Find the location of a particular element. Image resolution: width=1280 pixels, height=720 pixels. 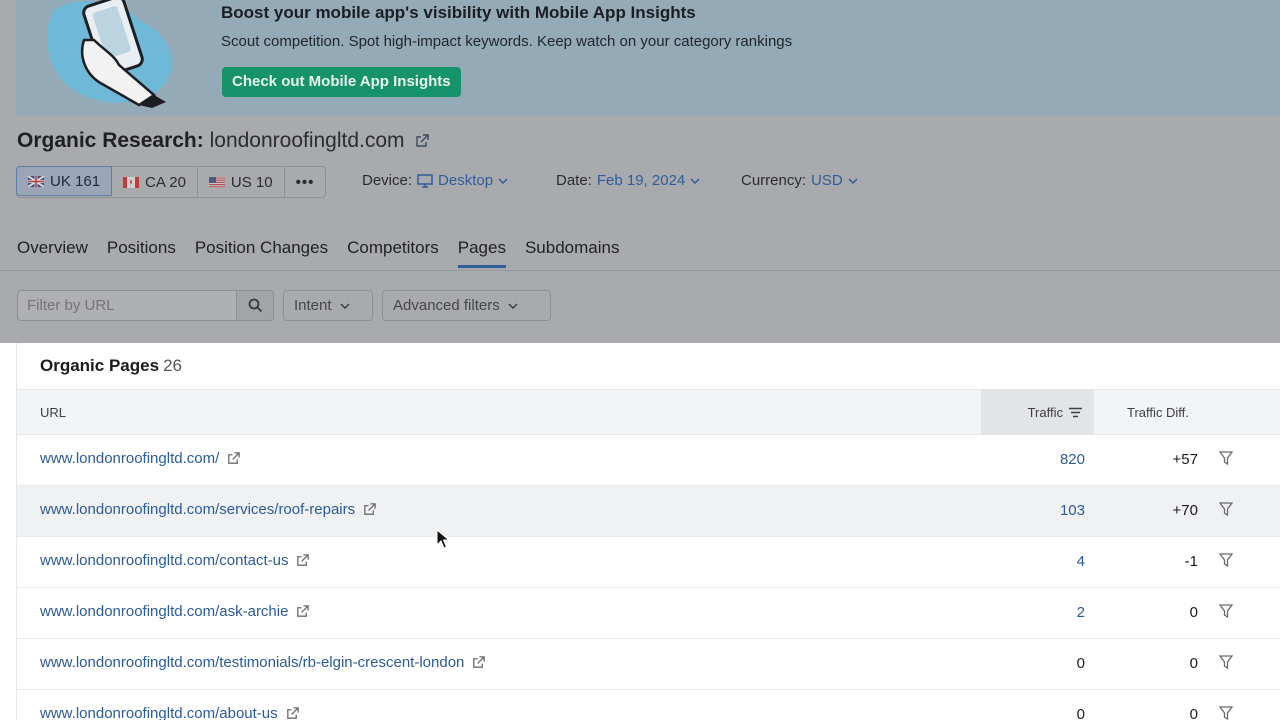

domain-link: londonroofingltd.com is located at coordinates (307, 140).